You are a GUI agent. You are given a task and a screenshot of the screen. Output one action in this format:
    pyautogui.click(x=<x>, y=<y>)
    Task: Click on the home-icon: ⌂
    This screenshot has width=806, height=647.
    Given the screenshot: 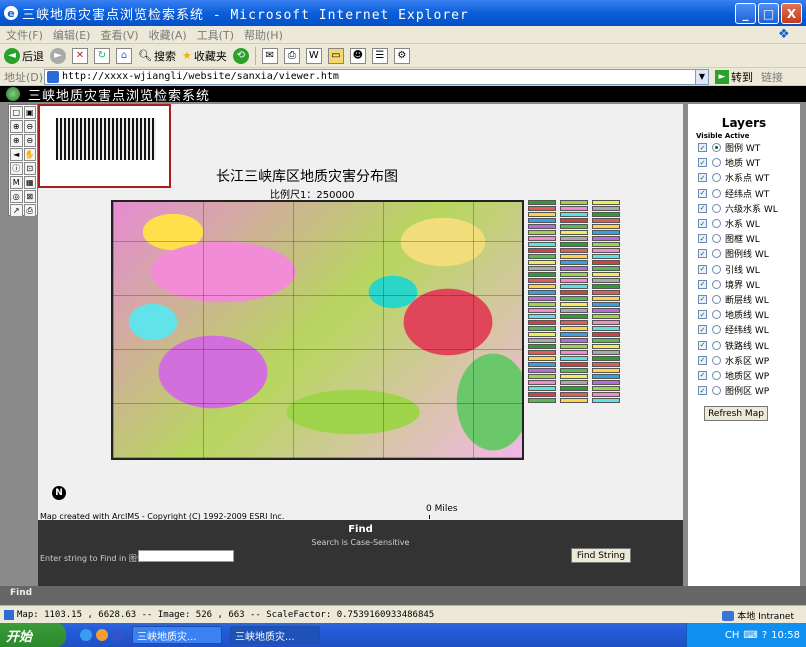 What is the action you would take?
    pyautogui.click(x=124, y=55)
    